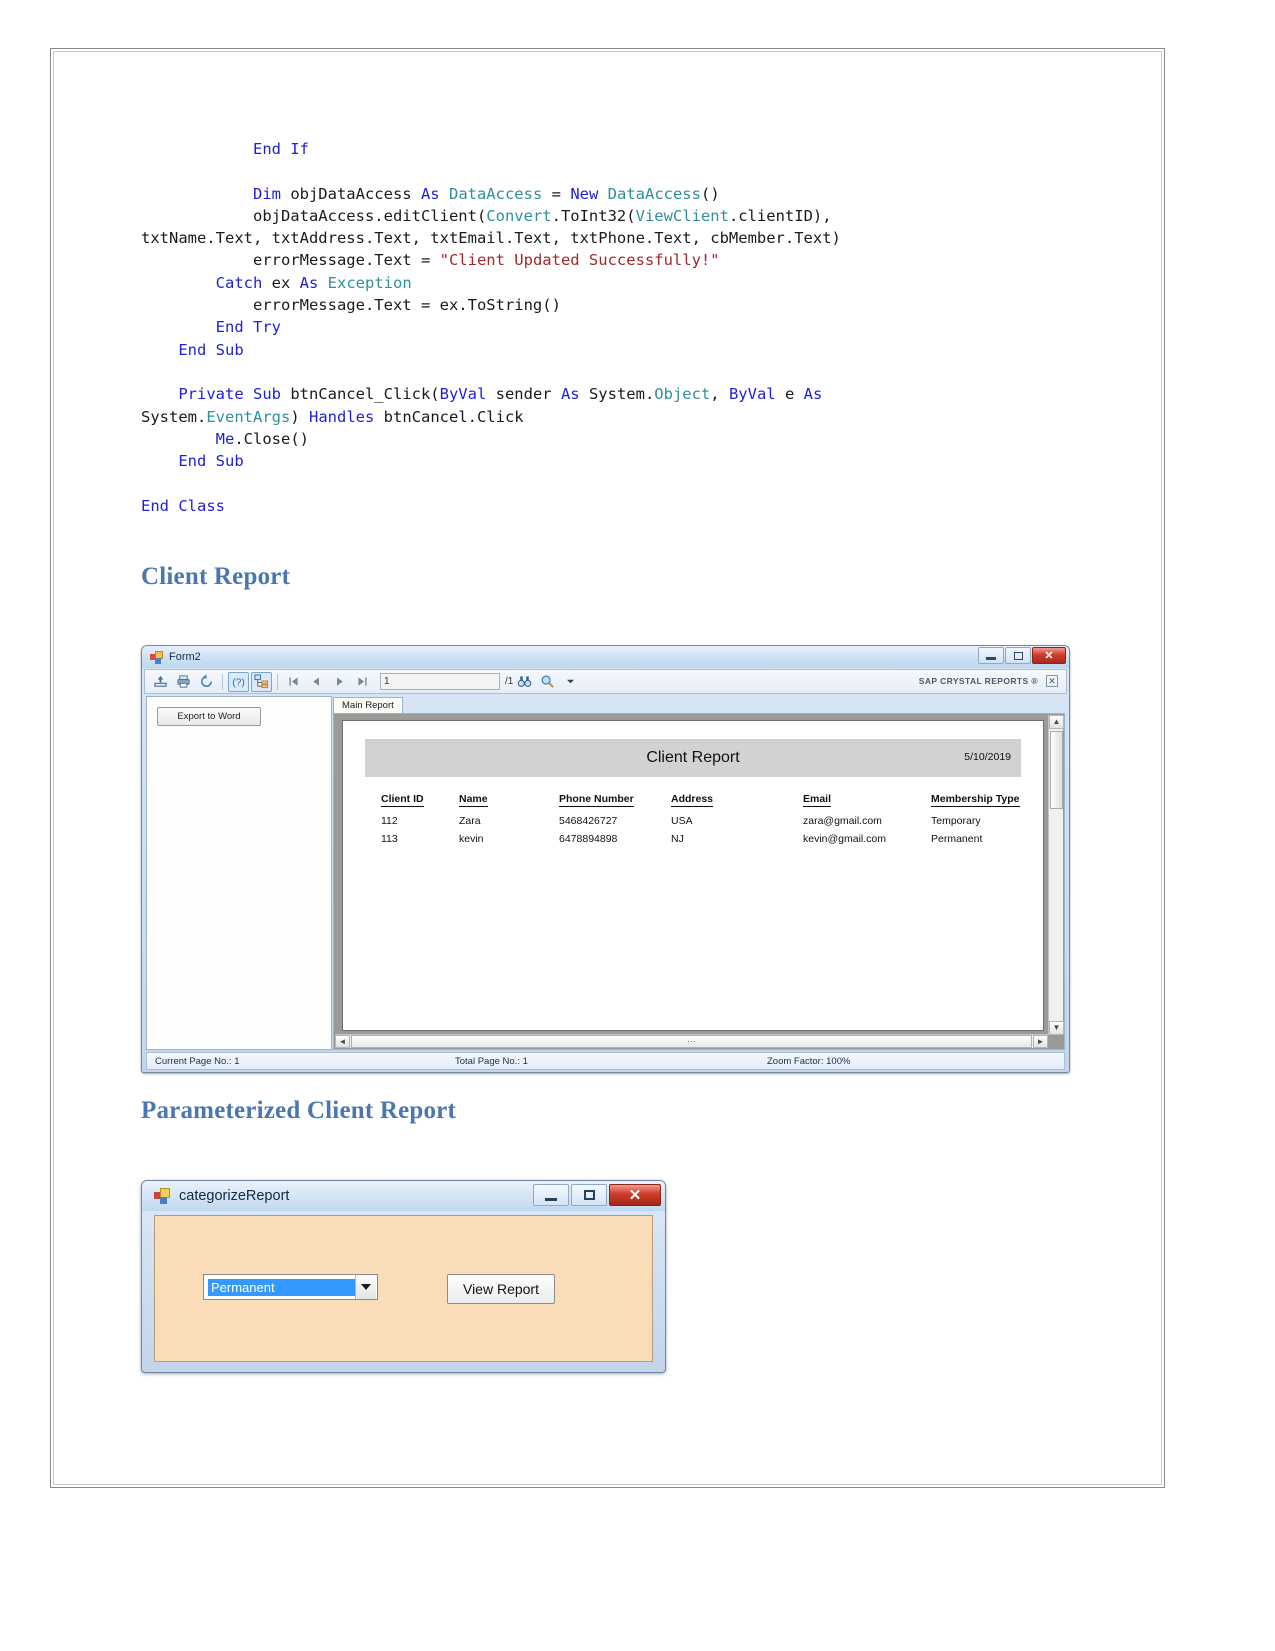 The image size is (1275, 1651). I want to click on export-to-word-button: Export to Word, so click(209, 716).